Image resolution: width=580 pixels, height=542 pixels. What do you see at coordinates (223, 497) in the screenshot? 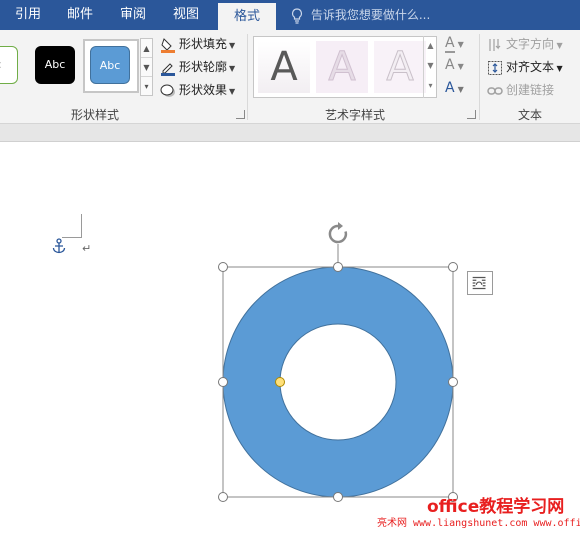
I see `resize-handle-bottom-left` at bounding box center [223, 497].